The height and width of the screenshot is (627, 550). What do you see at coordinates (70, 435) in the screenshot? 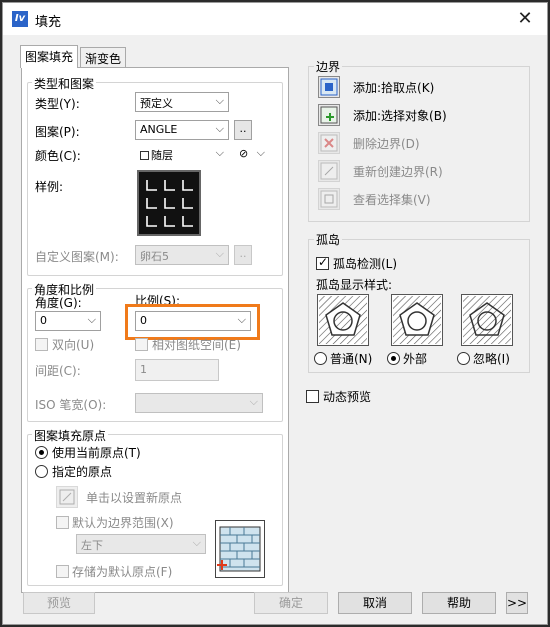
I see `hatch-origin-group-label: 图案填充原点` at bounding box center [70, 435].